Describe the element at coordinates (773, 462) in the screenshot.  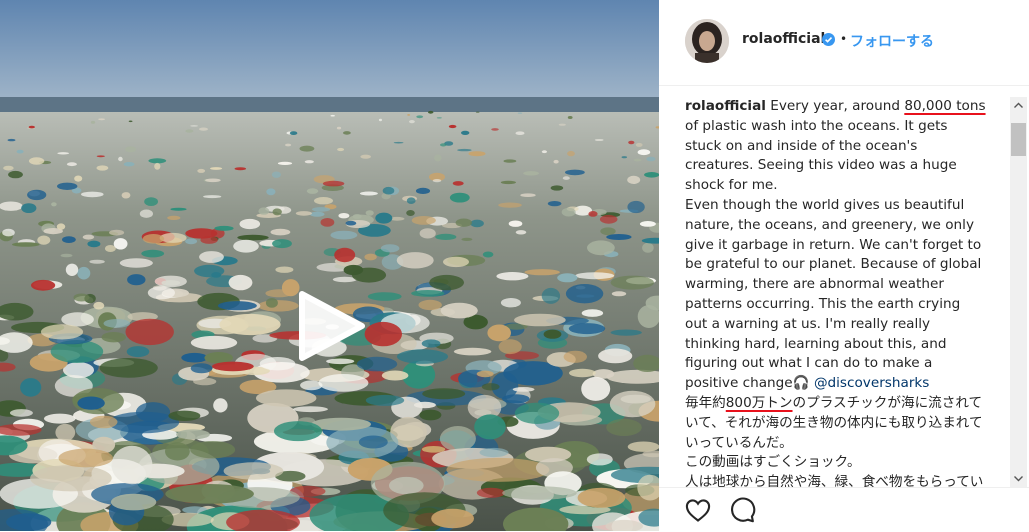
I see `caption-jp-line-2: この動画はすごくショック。` at that location.